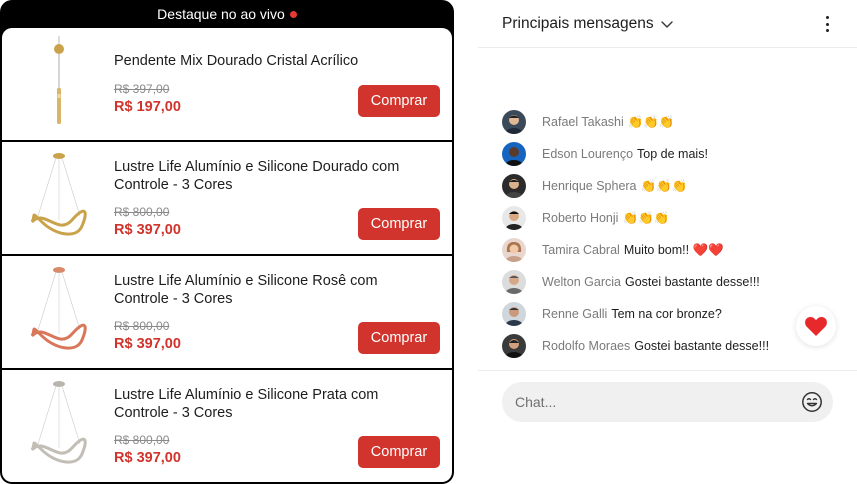 The width and height of the screenshot is (857, 484). What do you see at coordinates (667, 370) in the screenshot?
I see `divider` at bounding box center [667, 370].